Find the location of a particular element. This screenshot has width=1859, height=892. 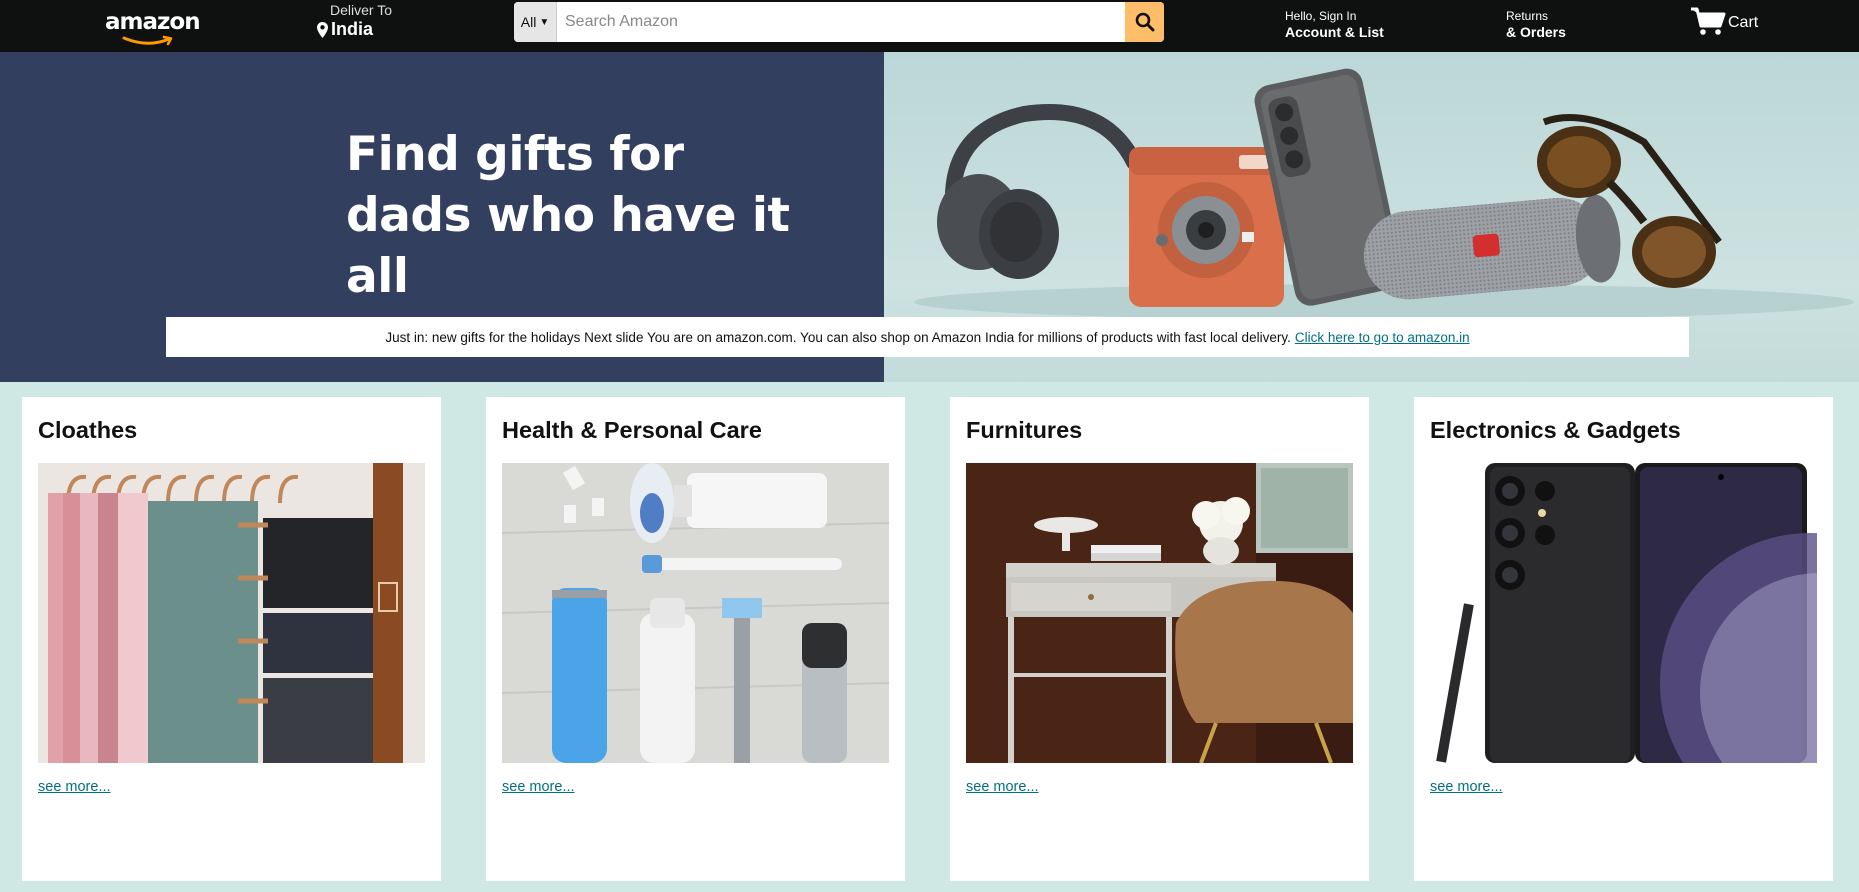

card-title: Electronics & Gadgets is located at coordinates (1555, 430).